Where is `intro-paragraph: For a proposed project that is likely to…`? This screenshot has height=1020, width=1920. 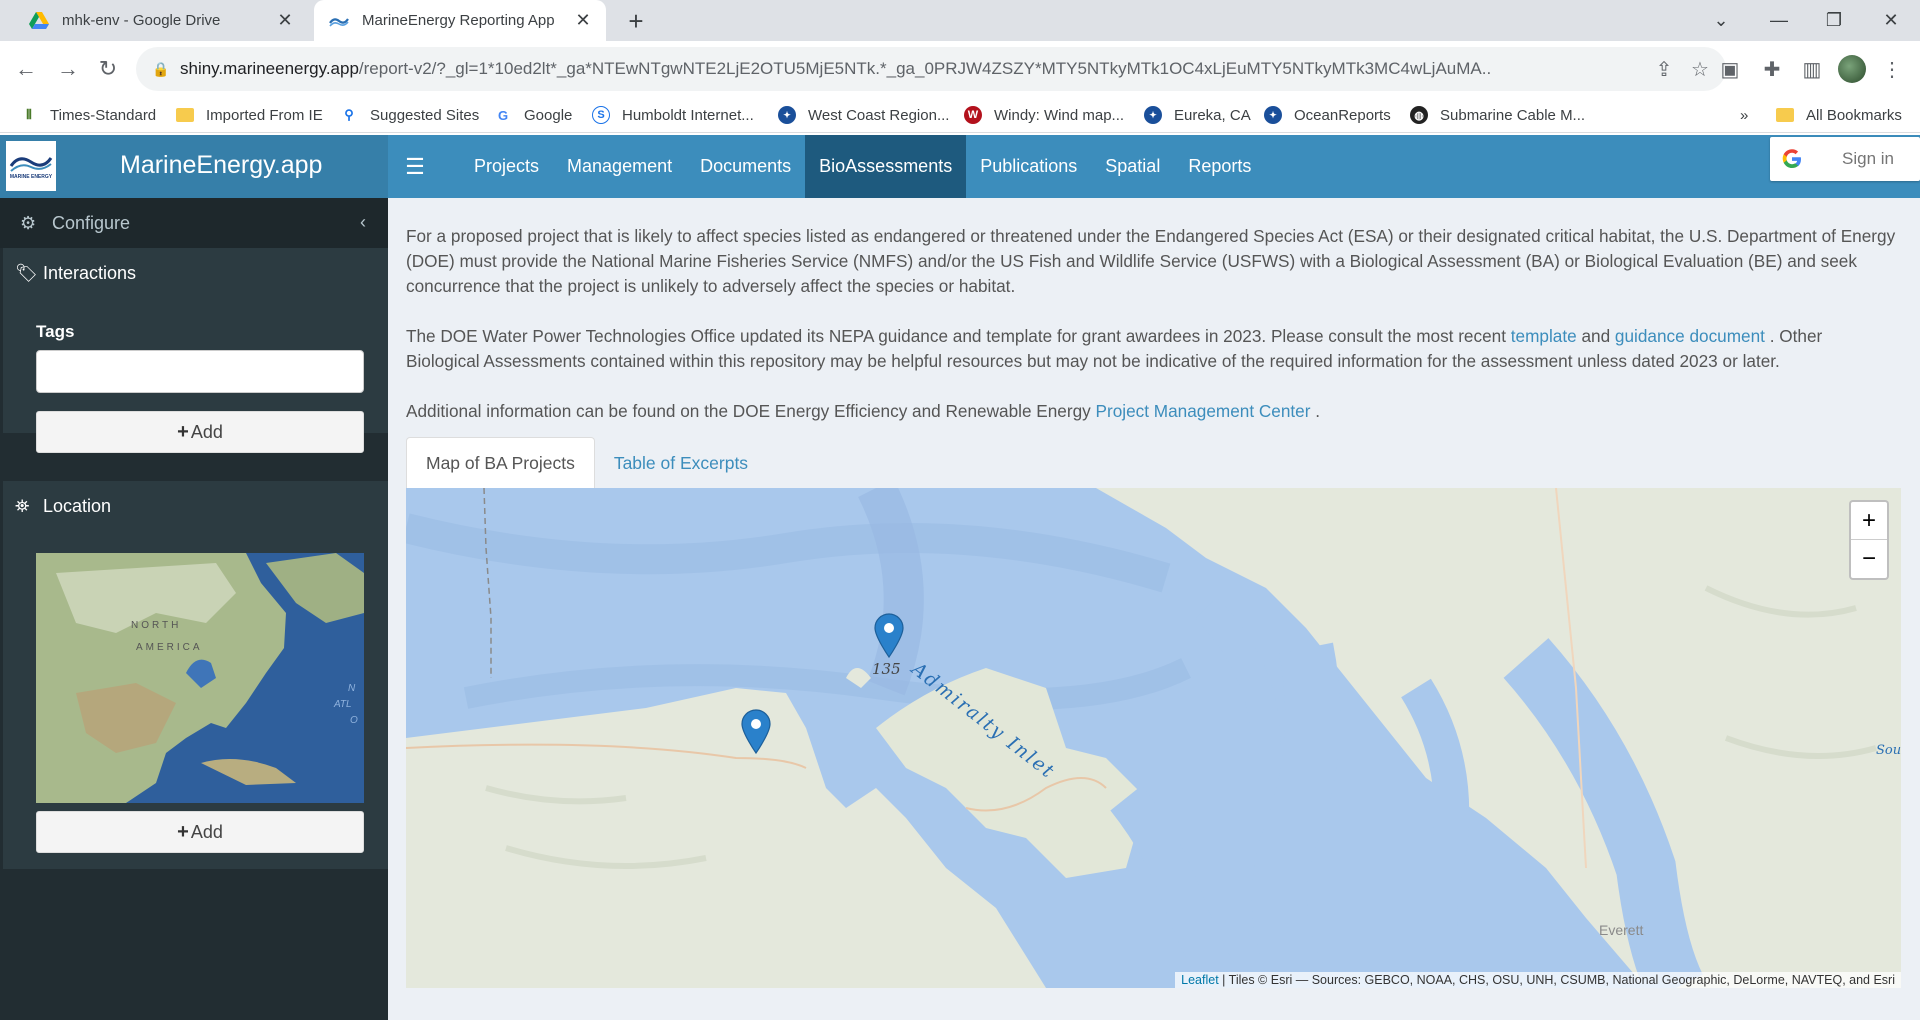 intro-paragraph: For a proposed project that is likely to… is located at coordinates (1151, 261).